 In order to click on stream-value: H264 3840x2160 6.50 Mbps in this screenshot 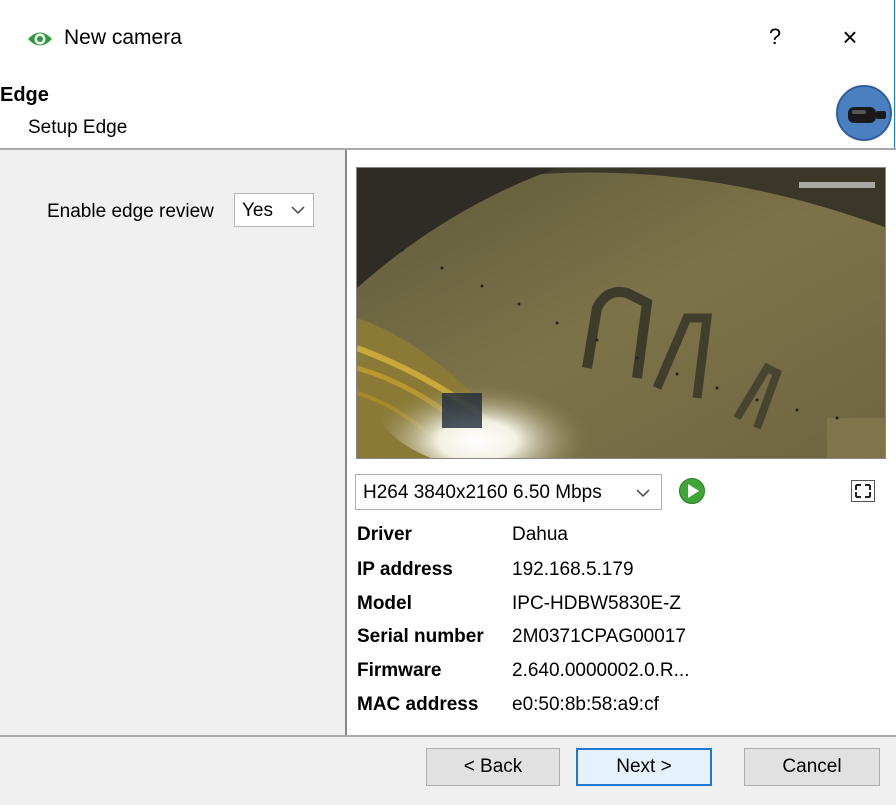, I will do `click(482, 492)`.